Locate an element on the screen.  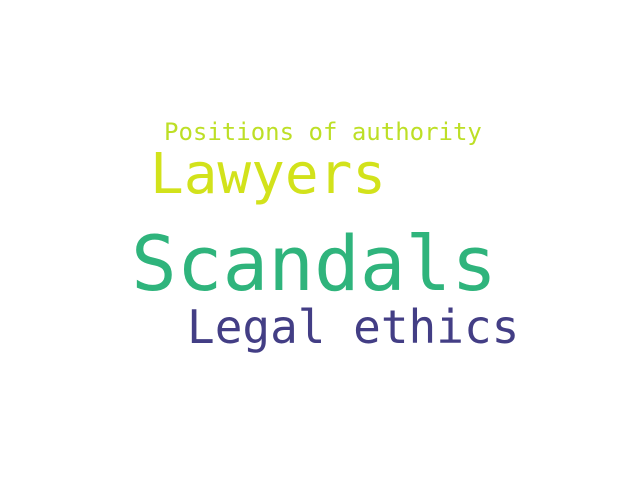
word-positions-of-authority: Positions of authority is located at coordinates (323, 132).